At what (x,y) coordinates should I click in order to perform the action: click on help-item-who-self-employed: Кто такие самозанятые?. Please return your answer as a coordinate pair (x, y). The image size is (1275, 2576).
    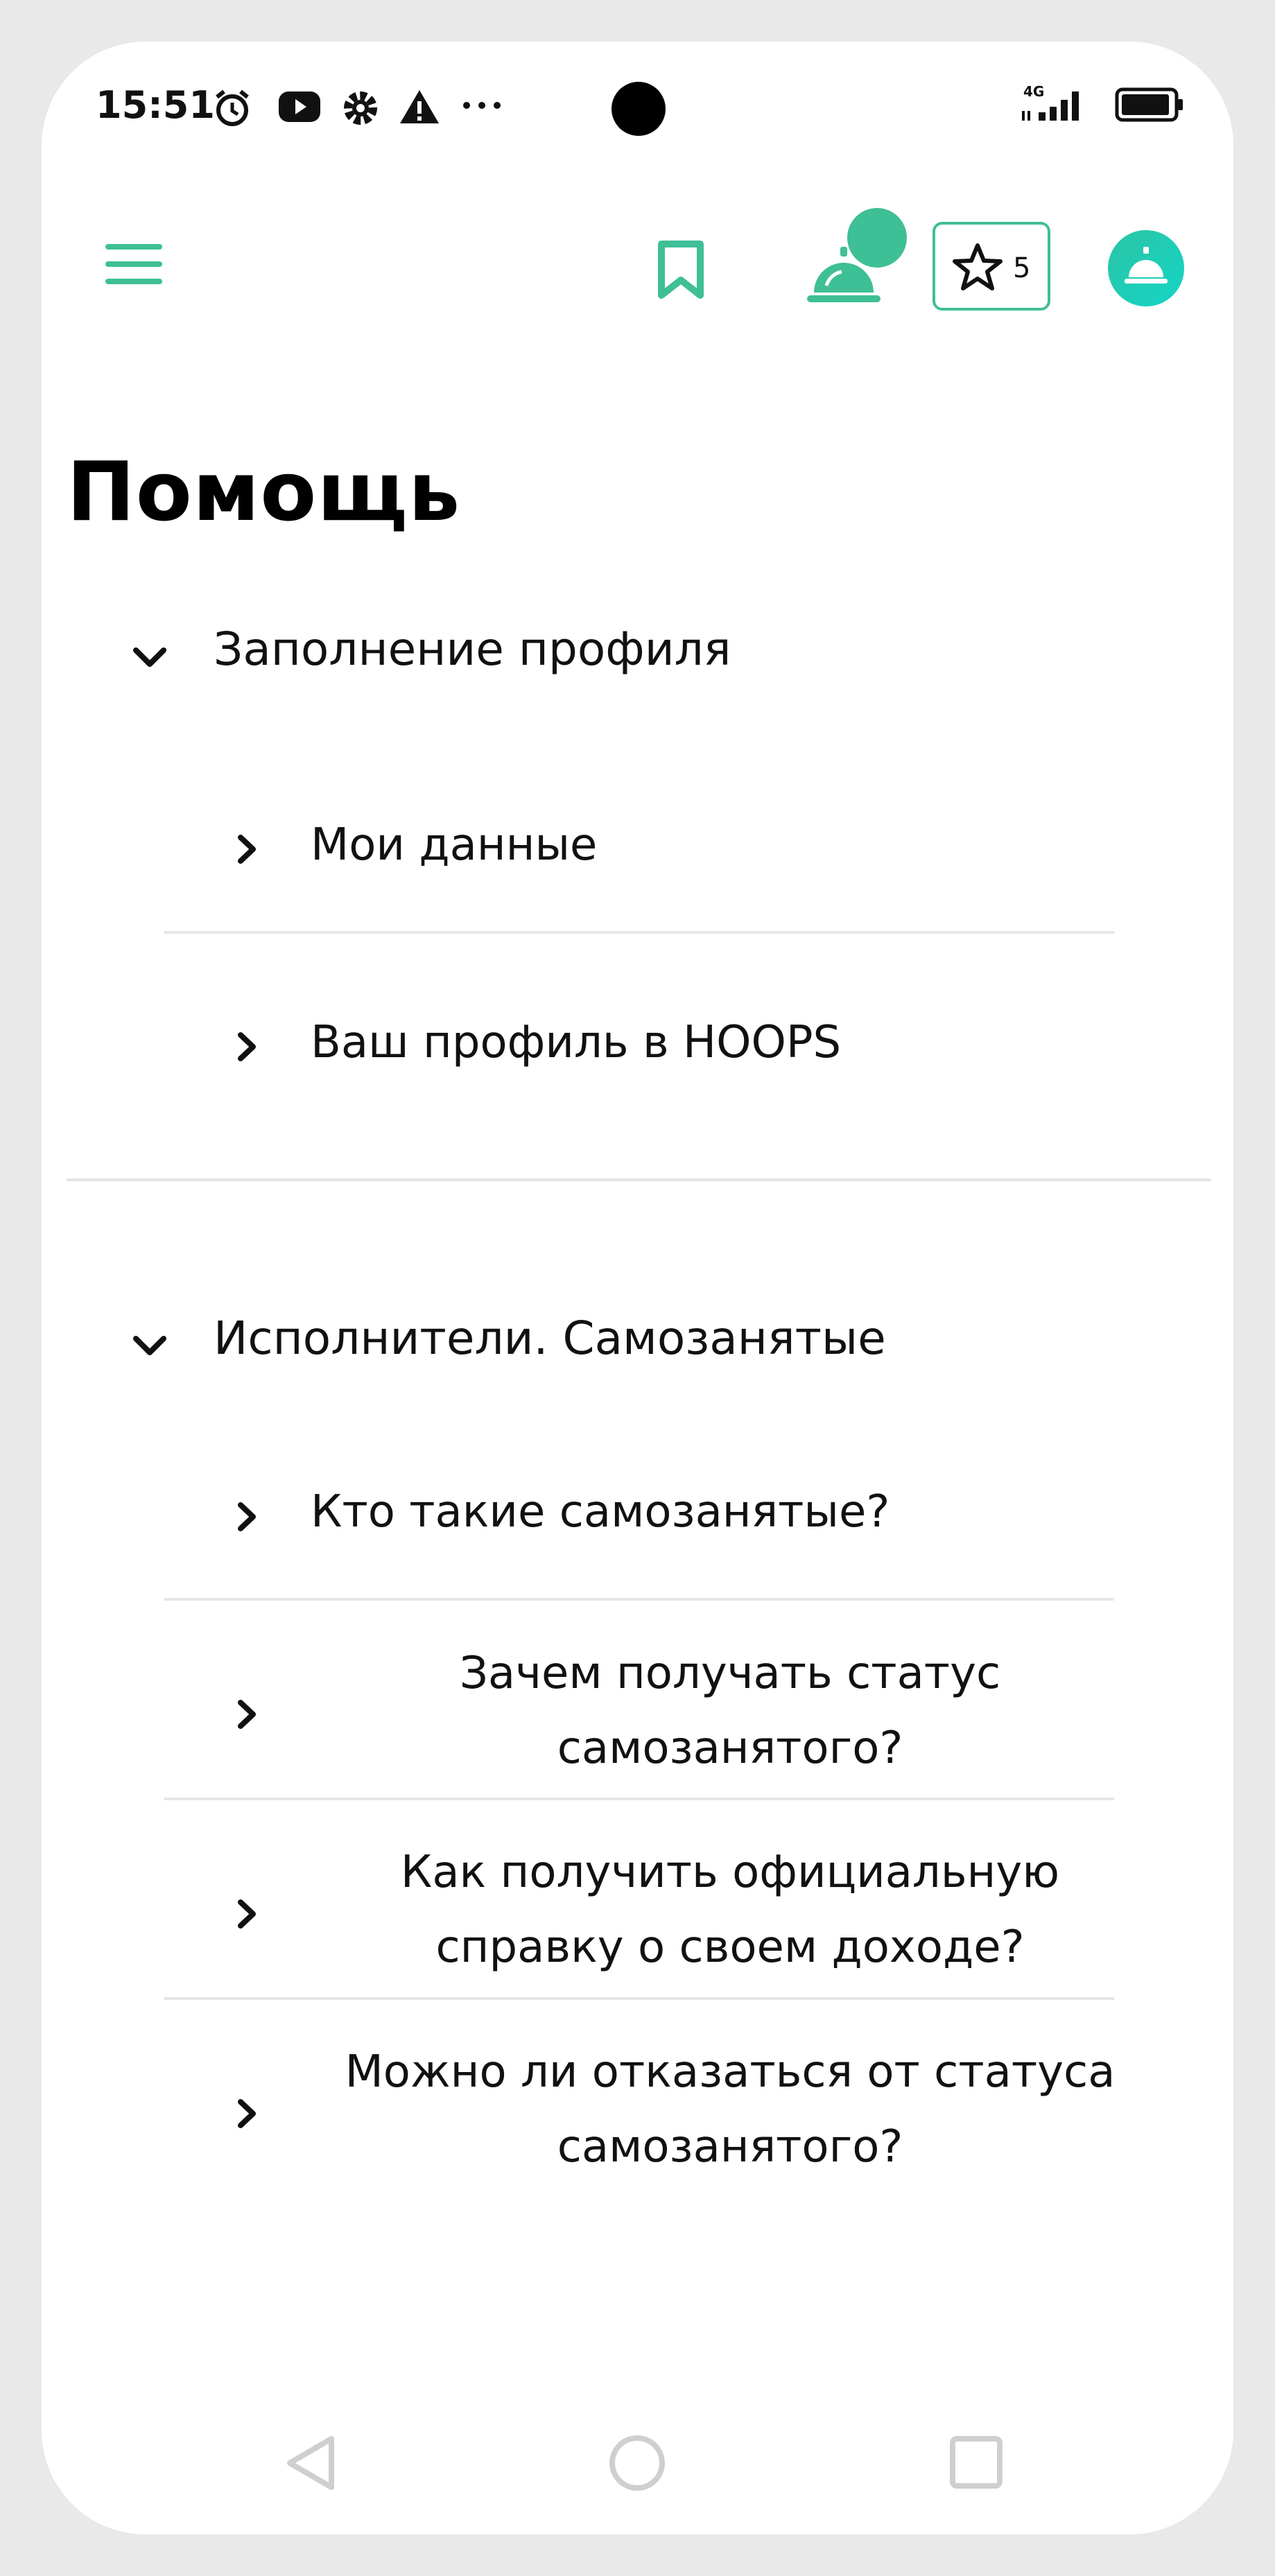
    Looking at the image, I should click on (600, 1512).